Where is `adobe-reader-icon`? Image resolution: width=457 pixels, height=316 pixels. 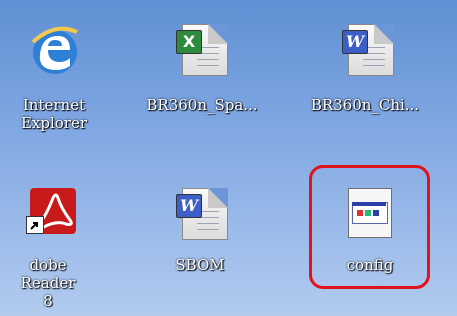 adobe-reader-icon is located at coordinates (53, 212).